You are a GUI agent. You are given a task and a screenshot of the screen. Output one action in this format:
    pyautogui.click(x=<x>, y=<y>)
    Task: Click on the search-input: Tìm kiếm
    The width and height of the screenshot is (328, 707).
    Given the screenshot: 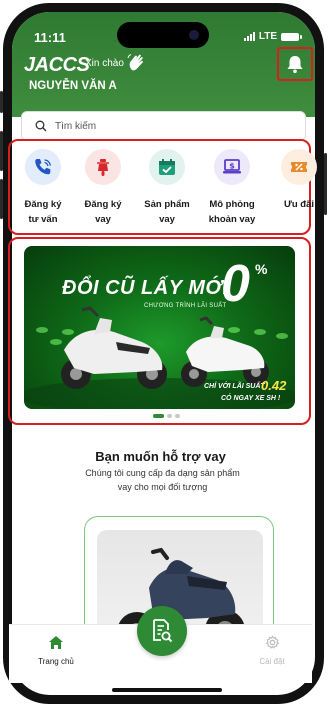 What is the action you would take?
    pyautogui.click(x=163, y=126)
    